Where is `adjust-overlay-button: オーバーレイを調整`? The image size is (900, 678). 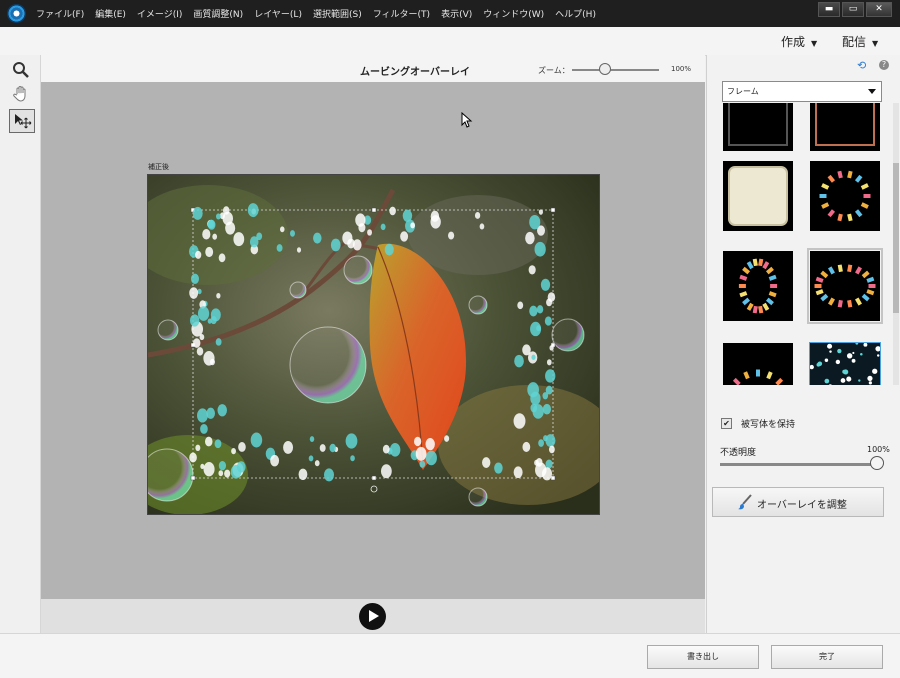 adjust-overlay-button: オーバーレイを調整 is located at coordinates (798, 502).